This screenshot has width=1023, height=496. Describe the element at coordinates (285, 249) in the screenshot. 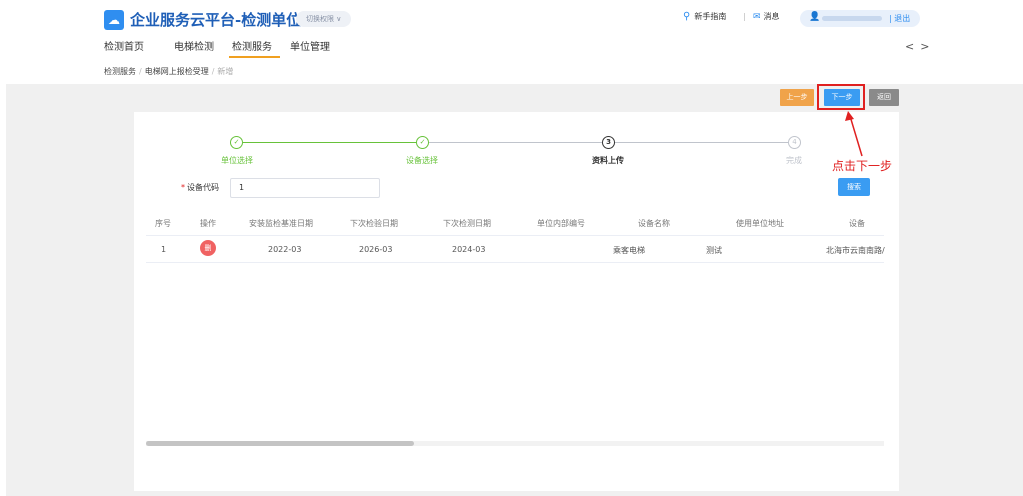

I see `cell-install-date: 2022-03` at that location.